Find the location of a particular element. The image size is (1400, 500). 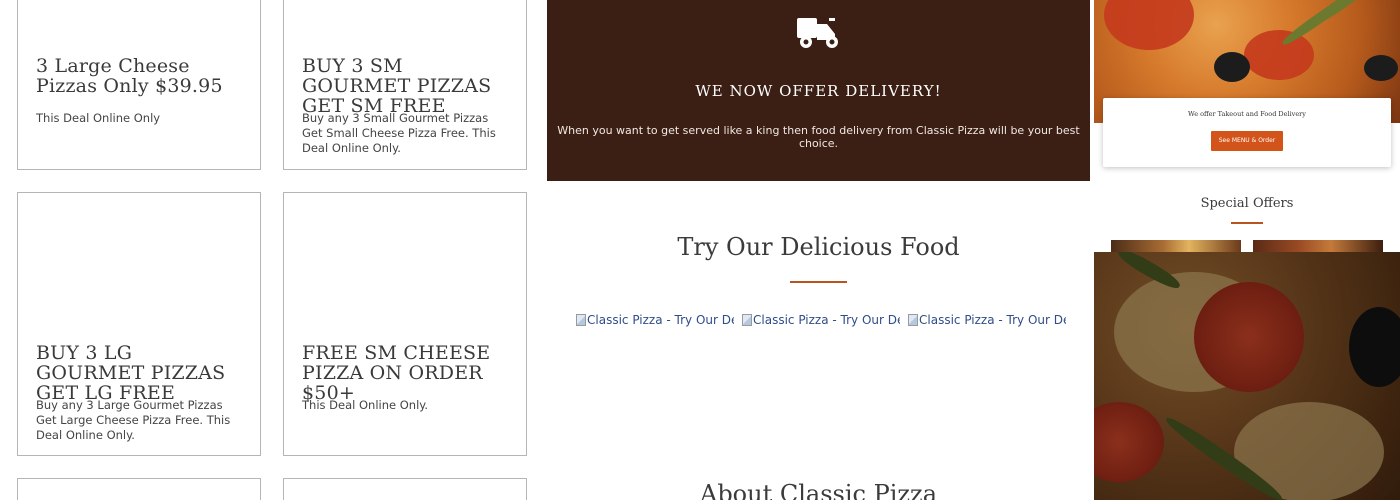

deal-description: This Deal Online Only. is located at coordinates (365, 405).